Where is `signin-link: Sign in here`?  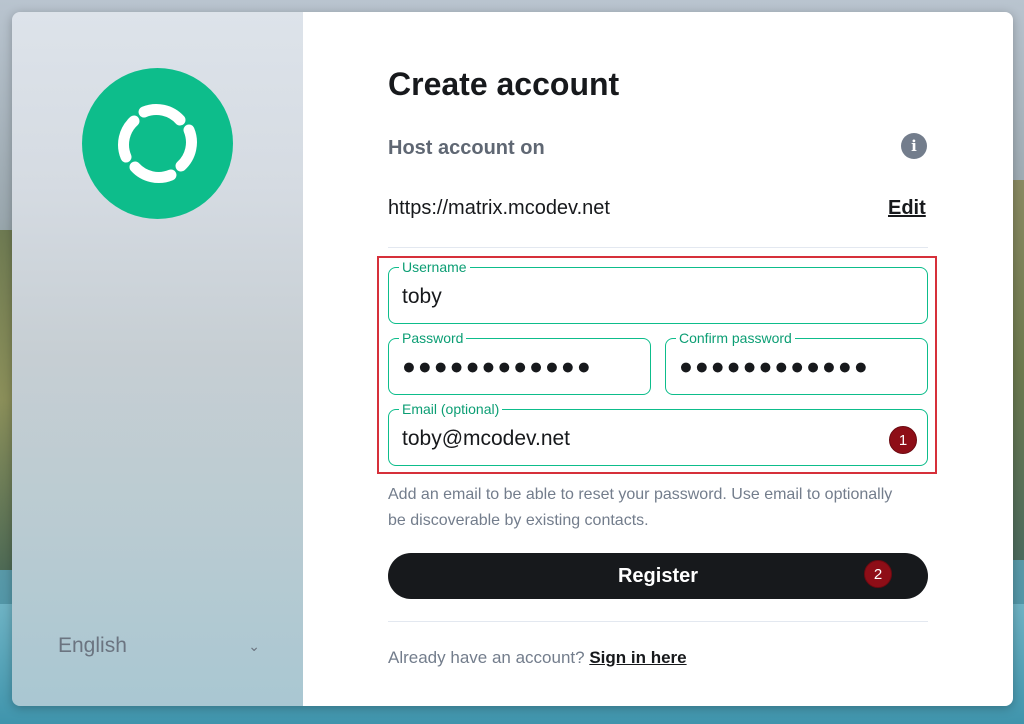 signin-link: Sign in here is located at coordinates (637, 657).